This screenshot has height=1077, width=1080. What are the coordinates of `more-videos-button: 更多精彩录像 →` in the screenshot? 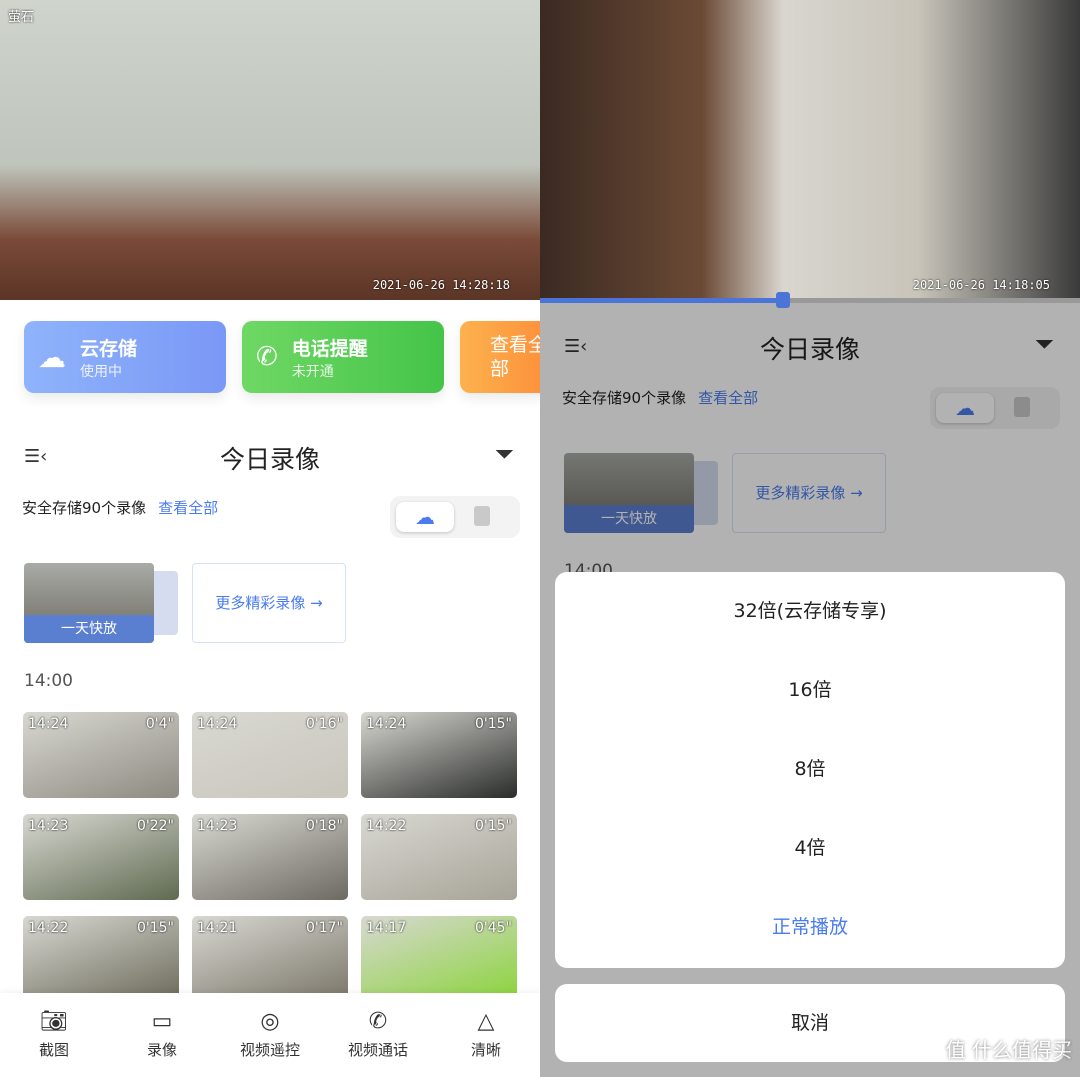 It's located at (269, 603).